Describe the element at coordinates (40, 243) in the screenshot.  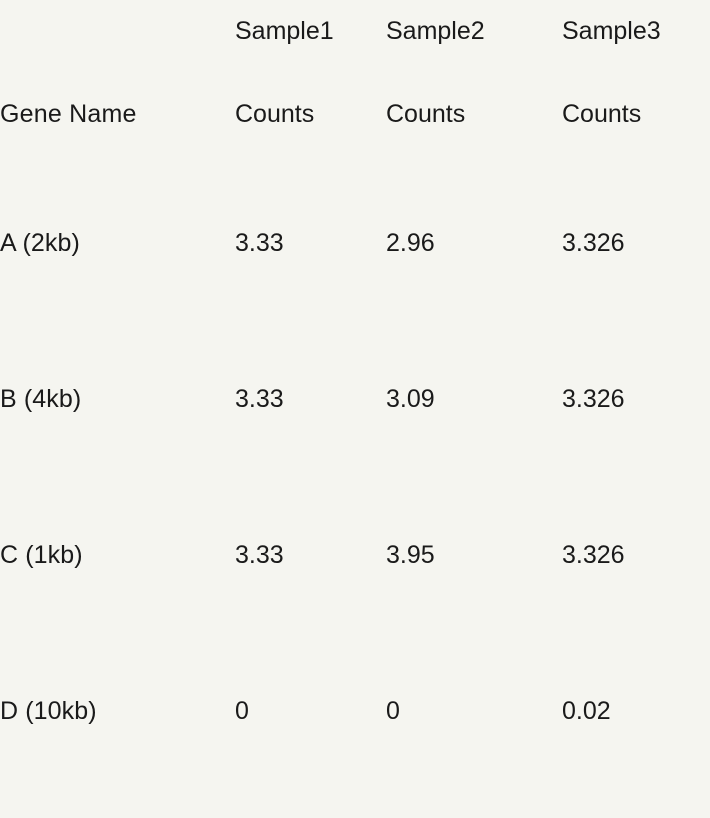
I see `gene-name-cell: A (2kb)` at that location.